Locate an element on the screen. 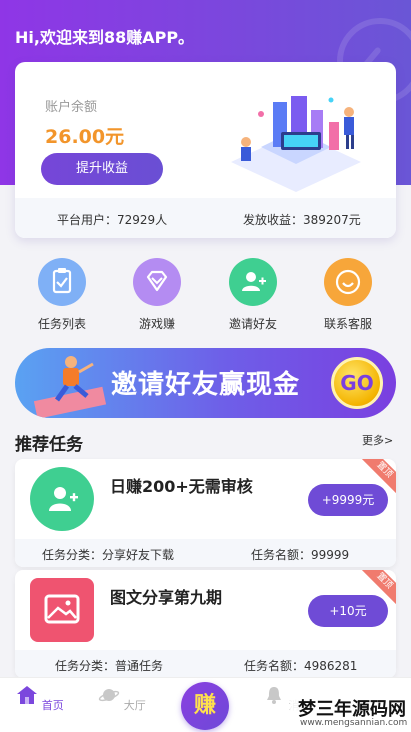  quick-contact-support: 联系客服 is located at coordinates (348, 295).